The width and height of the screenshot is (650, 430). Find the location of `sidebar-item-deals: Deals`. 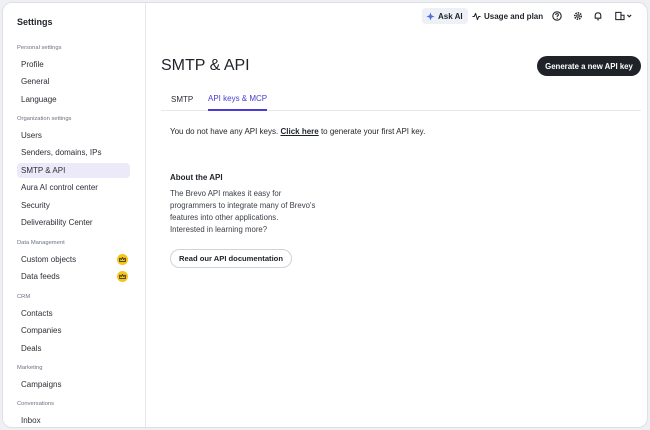

sidebar-item-deals: Deals is located at coordinates (73, 348).